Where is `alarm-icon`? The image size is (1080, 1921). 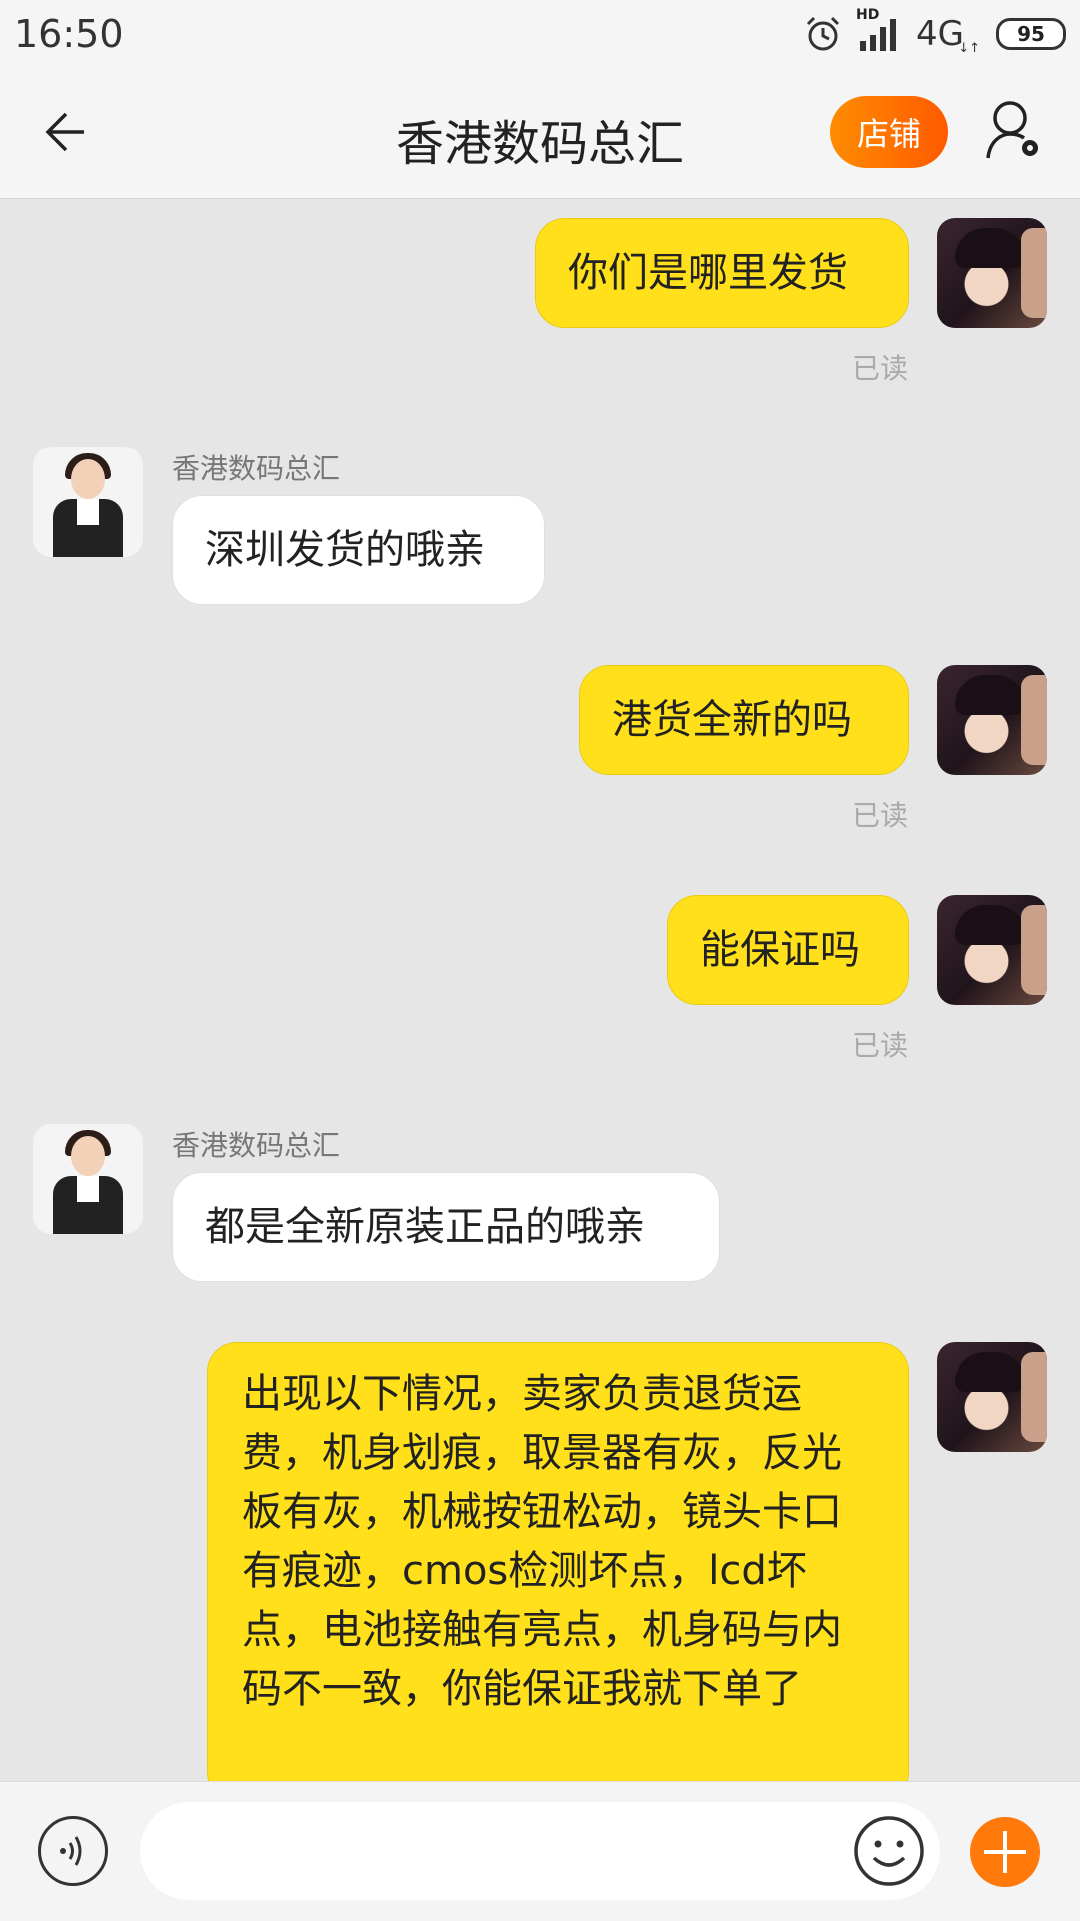 alarm-icon is located at coordinates (823, 33).